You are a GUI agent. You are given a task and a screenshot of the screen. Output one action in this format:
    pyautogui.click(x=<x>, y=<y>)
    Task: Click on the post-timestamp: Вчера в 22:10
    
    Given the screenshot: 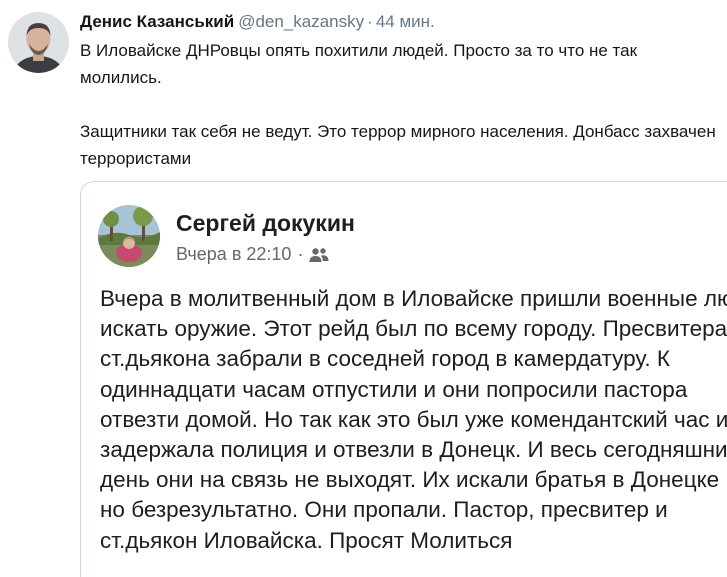 What is the action you would take?
    pyautogui.click(x=234, y=254)
    